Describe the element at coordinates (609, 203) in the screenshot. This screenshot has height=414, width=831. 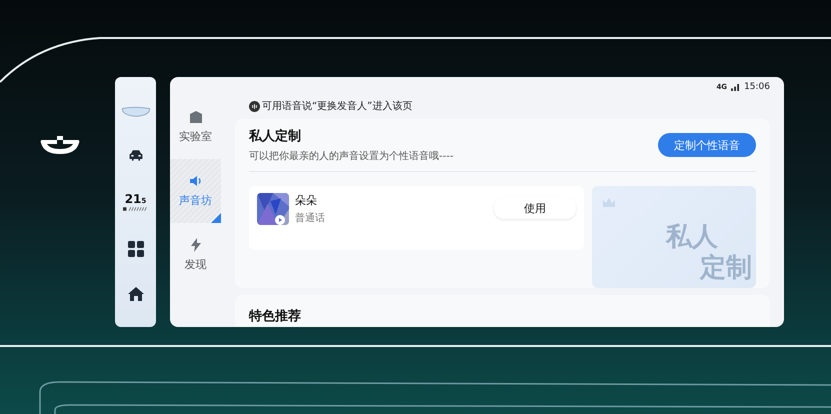
I see `crown-icon` at that location.